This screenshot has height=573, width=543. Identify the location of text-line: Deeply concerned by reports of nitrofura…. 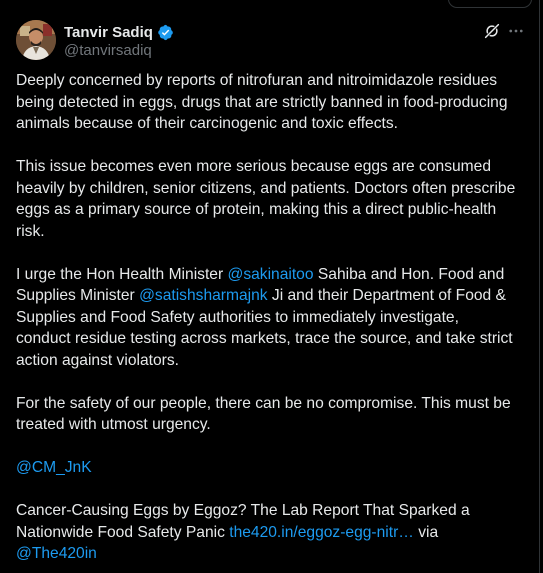
(257, 80).